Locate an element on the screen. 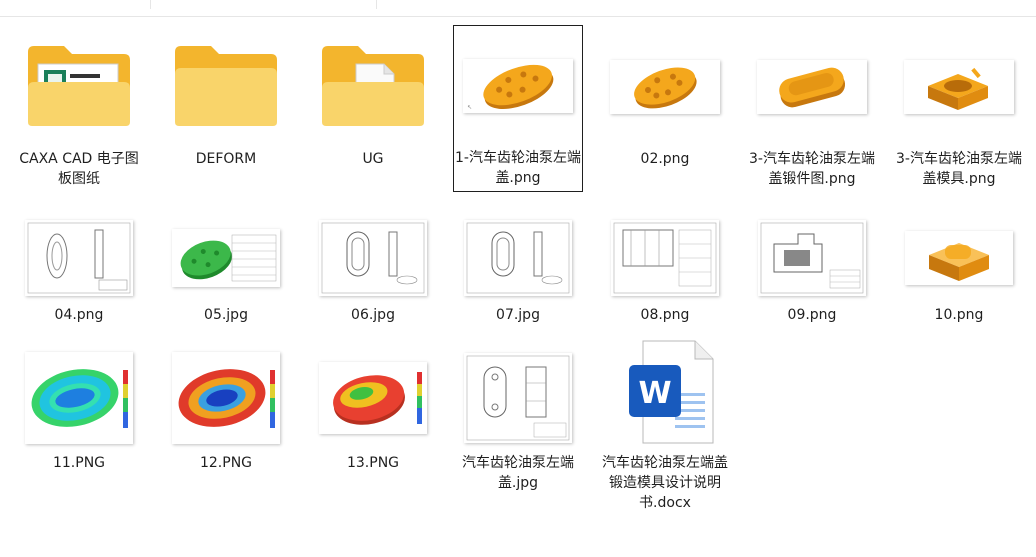  folder-with-document-icon is located at coordinates (373, 83).